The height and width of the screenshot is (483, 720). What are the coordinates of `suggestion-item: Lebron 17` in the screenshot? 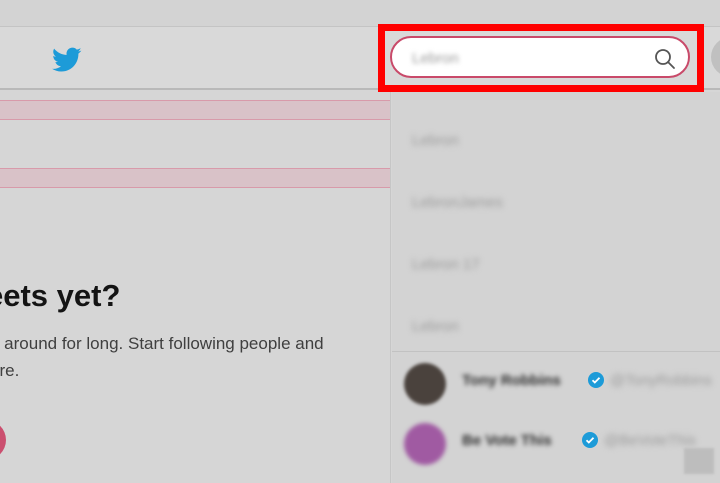 It's located at (446, 265).